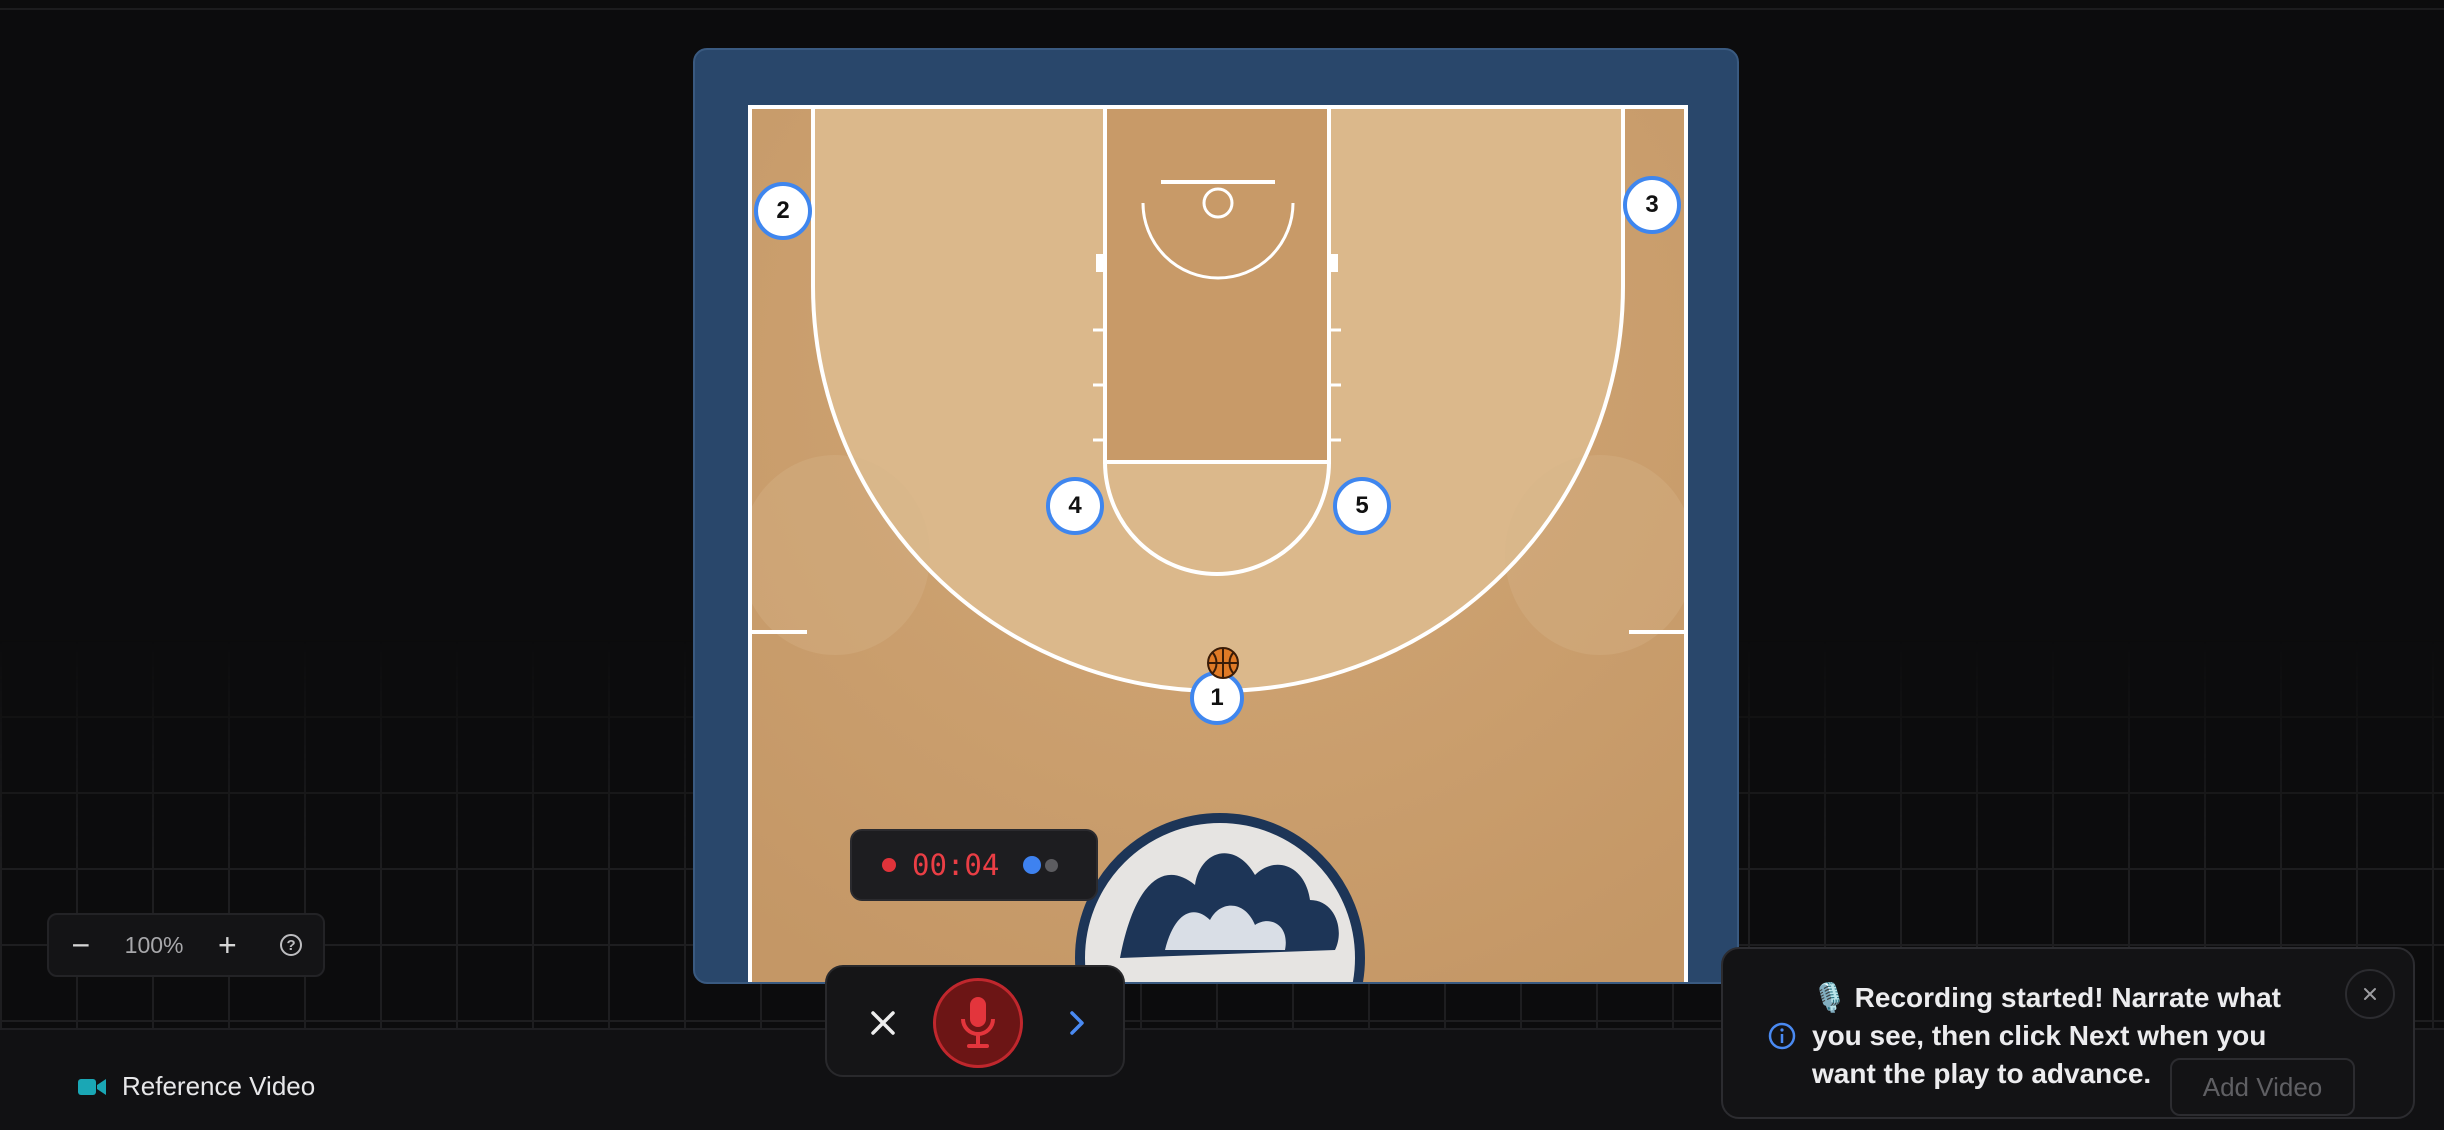 This screenshot has width=2444, height=1130. I want to click on zoom-level: 100%, so click(154, 944).